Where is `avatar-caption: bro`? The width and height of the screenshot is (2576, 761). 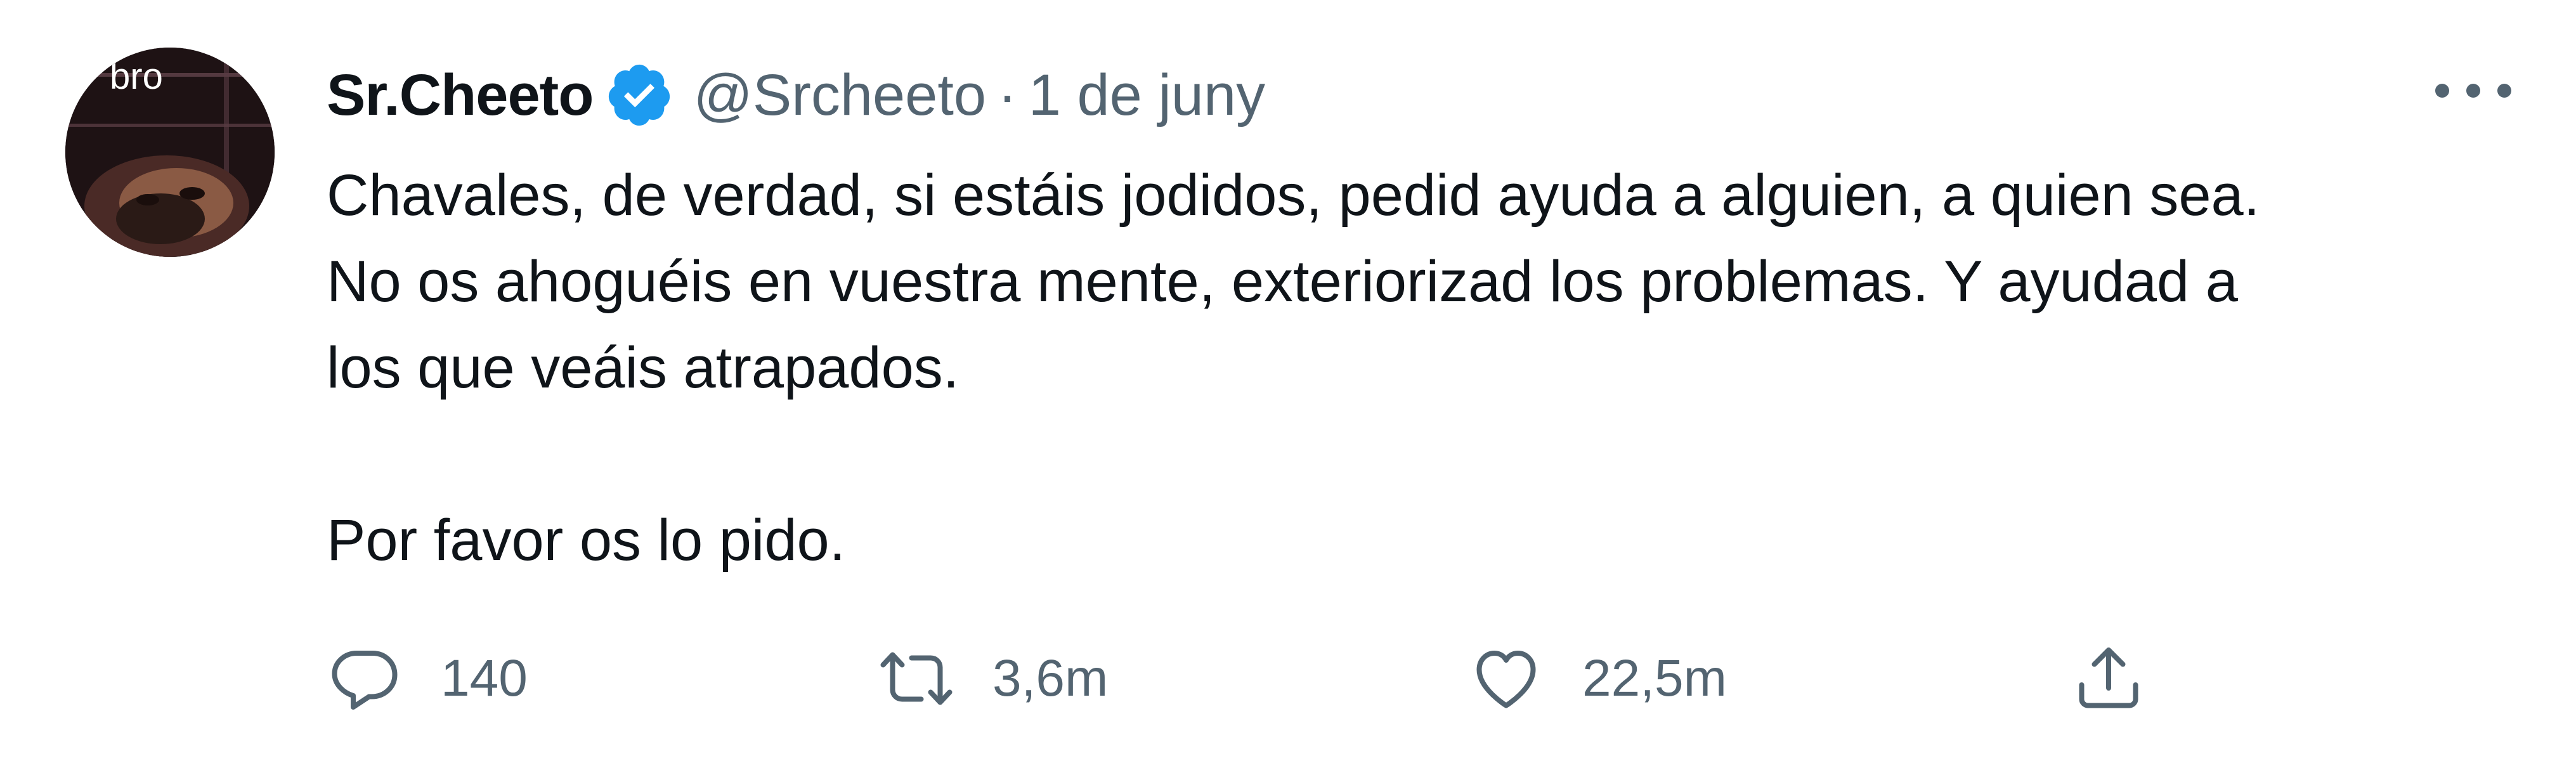 avatar-caption: bro is located at coordinates (136, 76).